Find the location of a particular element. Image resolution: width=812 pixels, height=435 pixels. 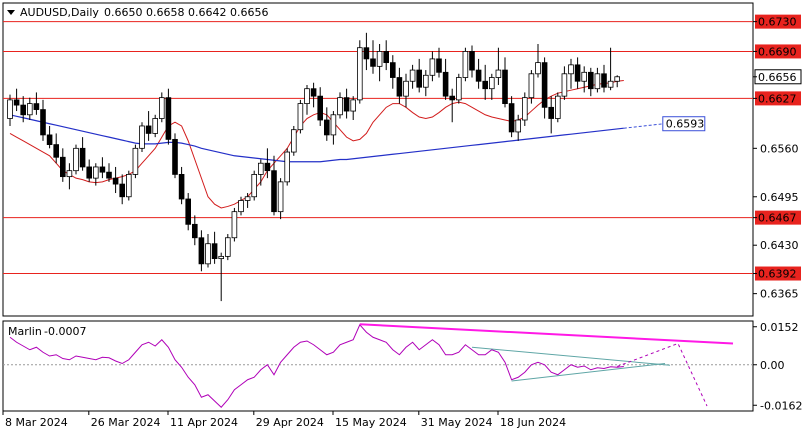

level-price-label-3: 0.6467 is located at coordinates (777, 218).